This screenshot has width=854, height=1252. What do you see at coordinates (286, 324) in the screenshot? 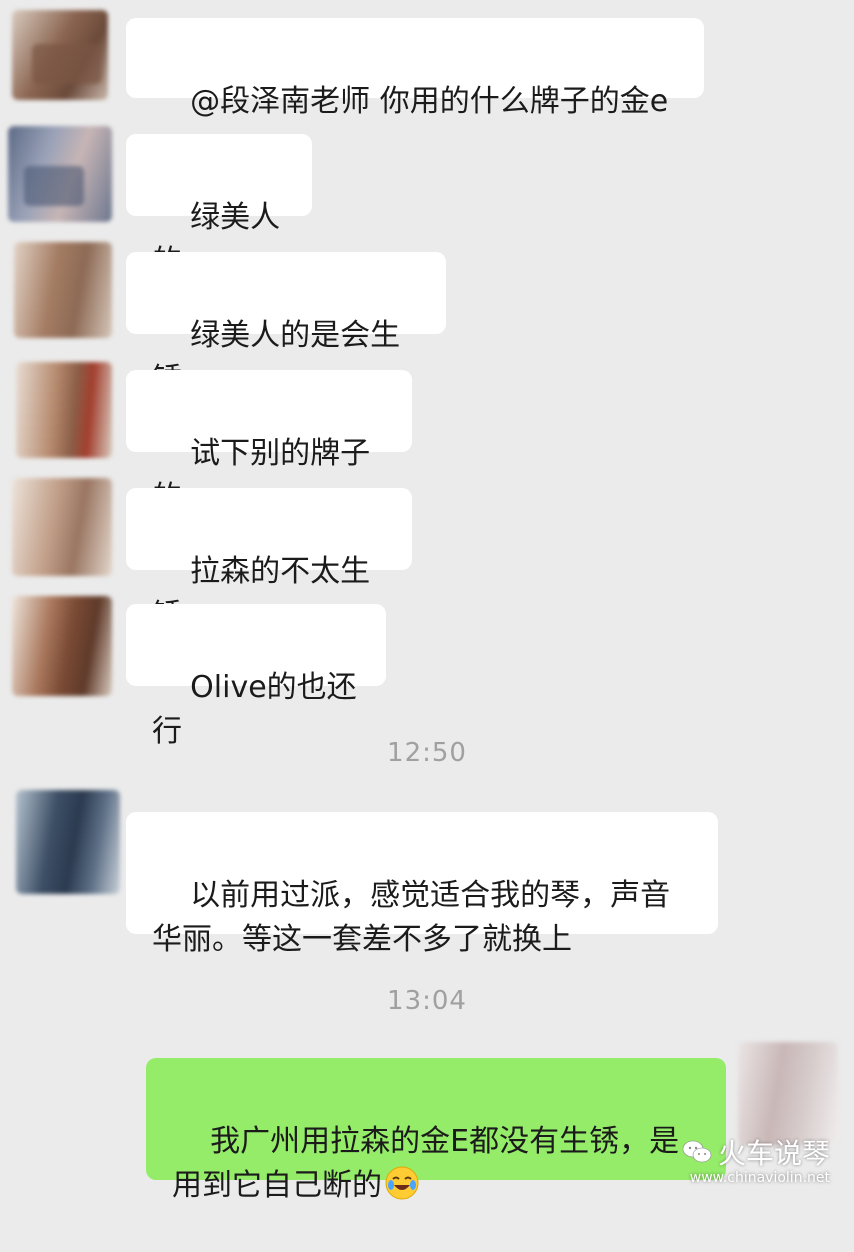
I see `message-bubble: 绿美人的是会生锈` at bounding box center [286, 324].